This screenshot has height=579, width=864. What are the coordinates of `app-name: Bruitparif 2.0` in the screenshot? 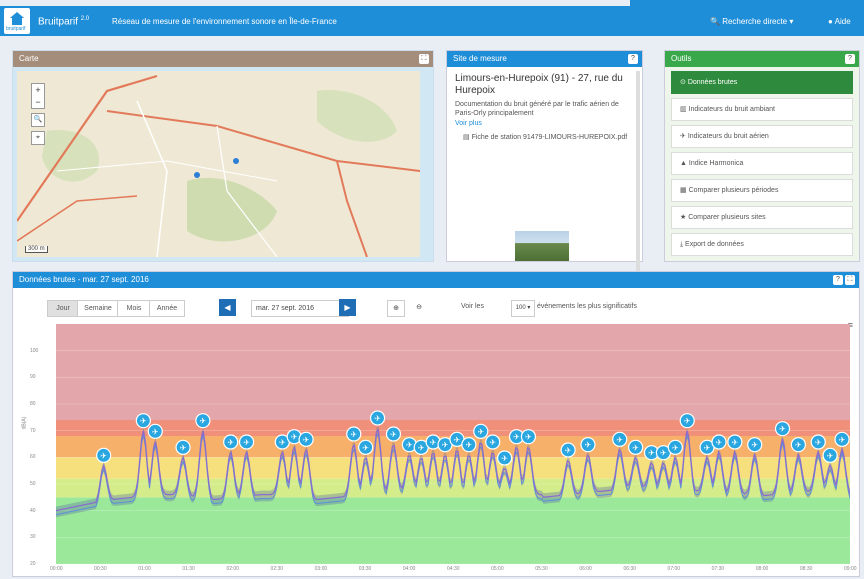 It's located at (64, 22).